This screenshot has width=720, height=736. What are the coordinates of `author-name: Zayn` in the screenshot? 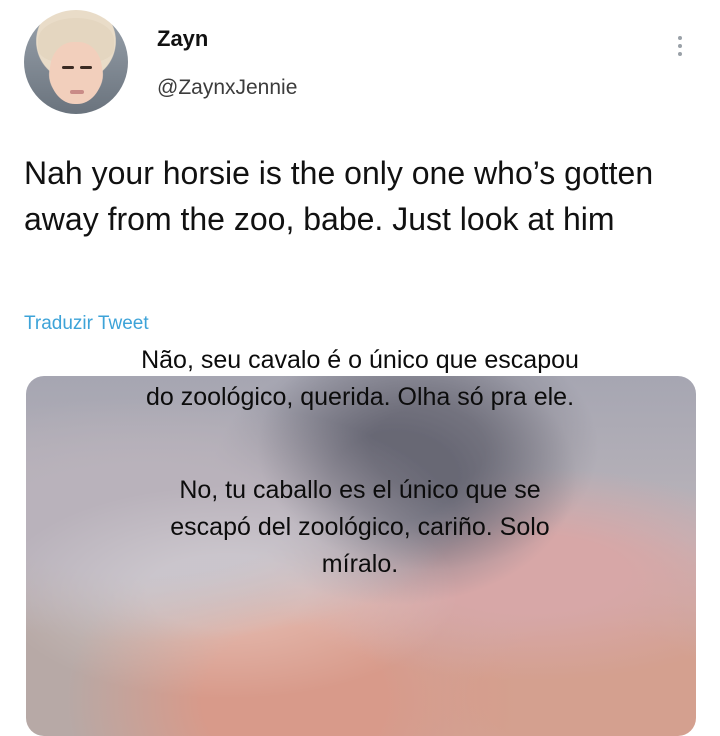 It's located at (182, 39).